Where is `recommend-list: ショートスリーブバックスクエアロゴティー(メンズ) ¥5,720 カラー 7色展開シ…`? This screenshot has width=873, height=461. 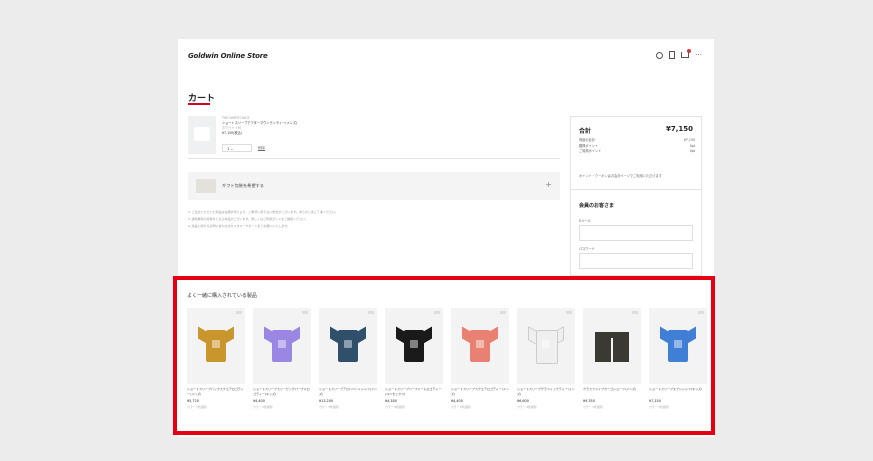 recommend-list: ショートスリーブバックスクエアロゴティー(メンズ) ¥5,720 カラー 7色展開シ… is located at coordinates (447, 358).